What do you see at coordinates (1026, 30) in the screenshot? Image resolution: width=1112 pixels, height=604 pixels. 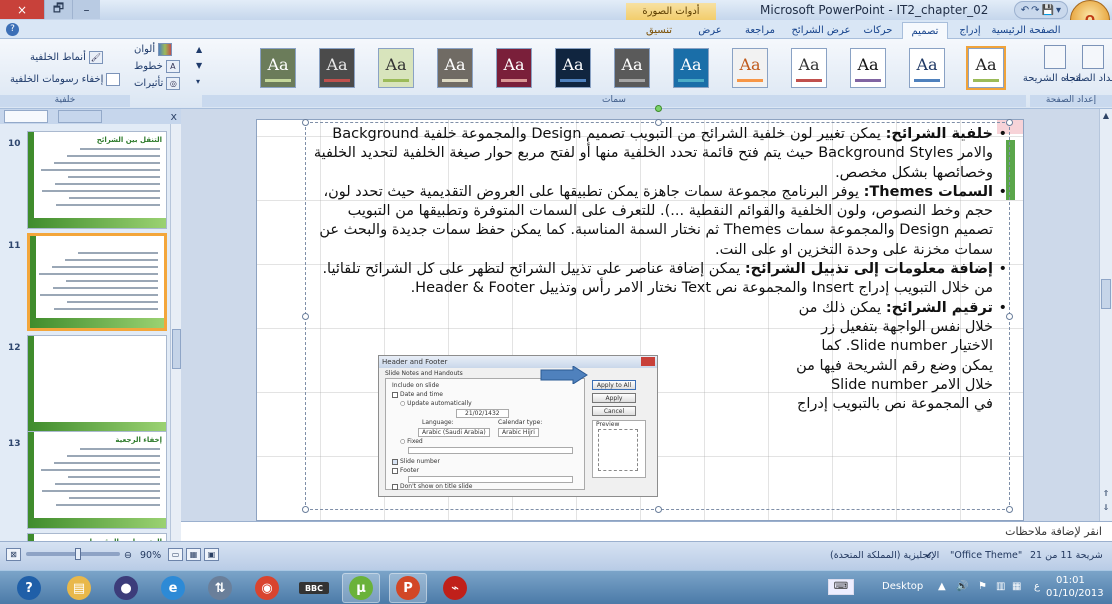 I see `tab-home: الصفحة الرئيسية` at bounding box center [1026, 30].